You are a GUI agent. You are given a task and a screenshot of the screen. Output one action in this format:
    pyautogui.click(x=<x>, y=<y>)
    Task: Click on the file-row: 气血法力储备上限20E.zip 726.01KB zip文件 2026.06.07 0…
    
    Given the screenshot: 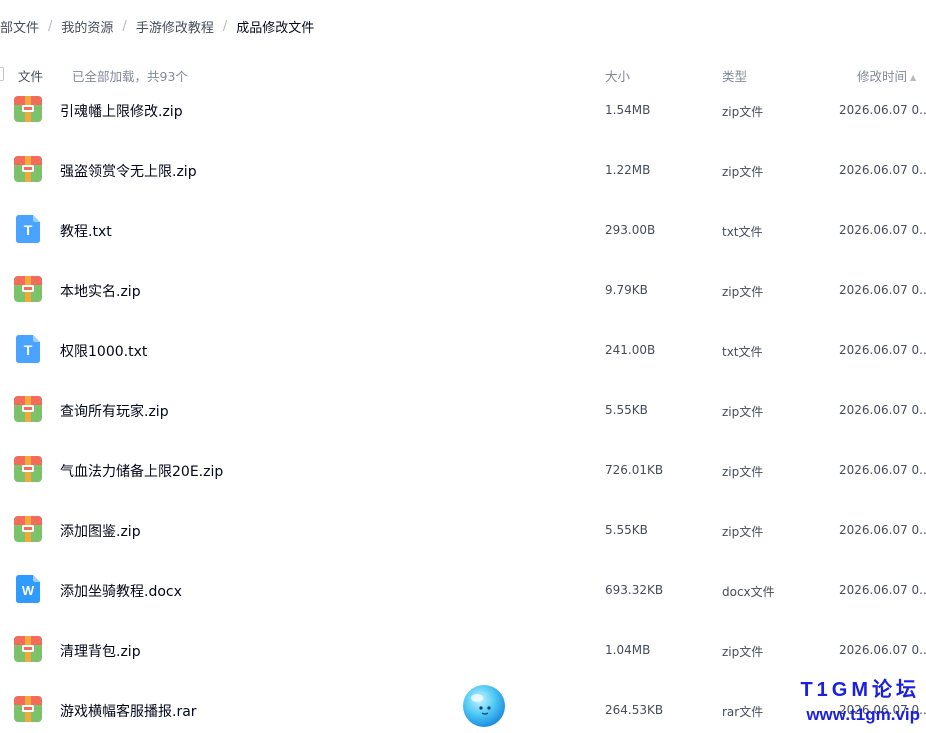 What is the action you would take?
    pyautogui.click(x=463, y=470)
    